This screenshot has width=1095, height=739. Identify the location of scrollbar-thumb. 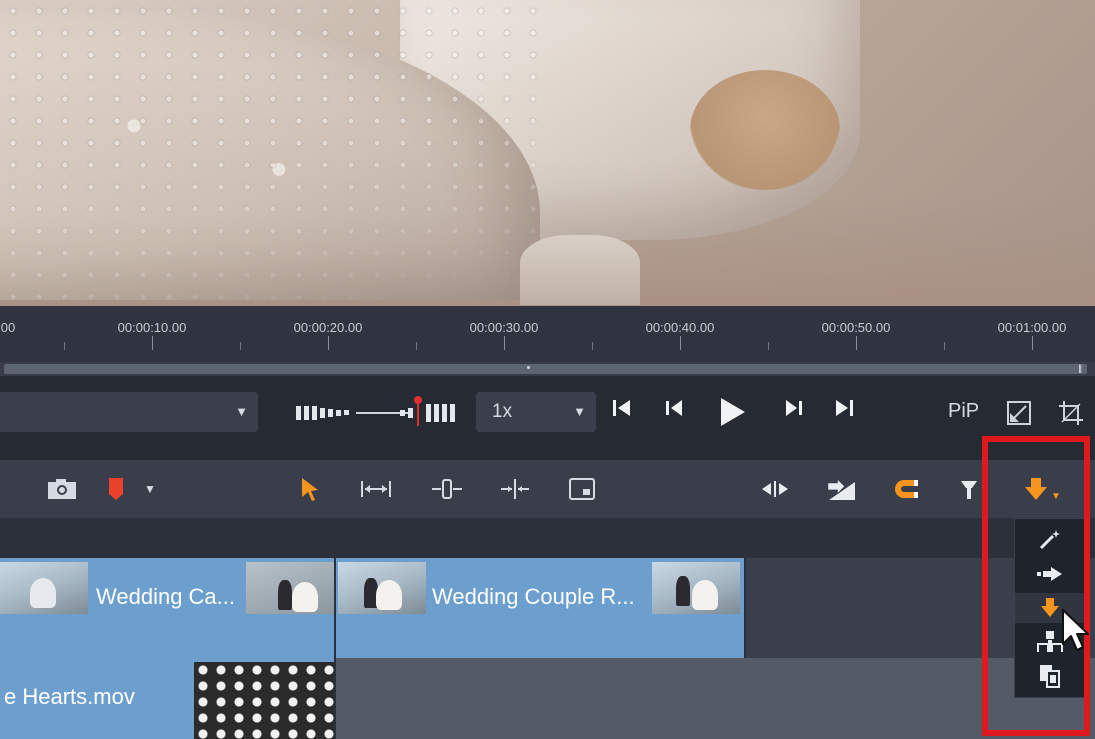
(545, 369).